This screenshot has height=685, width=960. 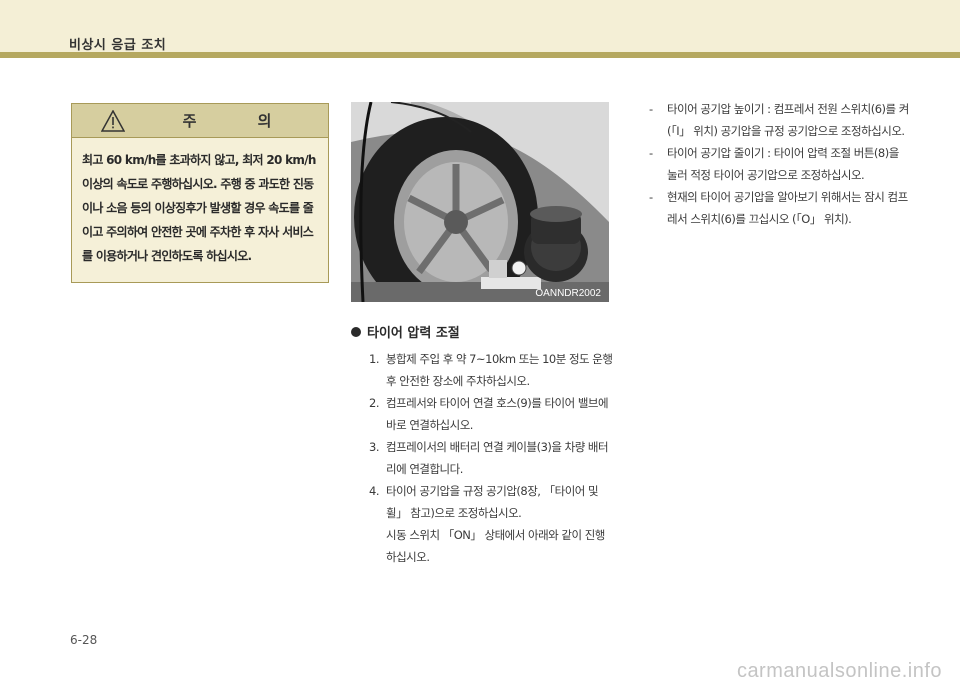 I want to click on tire-pressure-heading: 타이어 압력 조절, so click(x=405, y=331).